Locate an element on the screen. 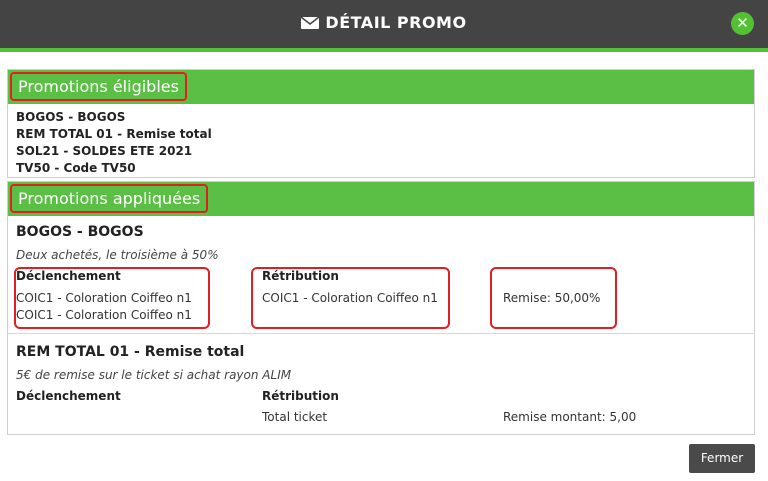 This screenshot has width=768, height=481. promo-divider is located at coordinates (381, 333).